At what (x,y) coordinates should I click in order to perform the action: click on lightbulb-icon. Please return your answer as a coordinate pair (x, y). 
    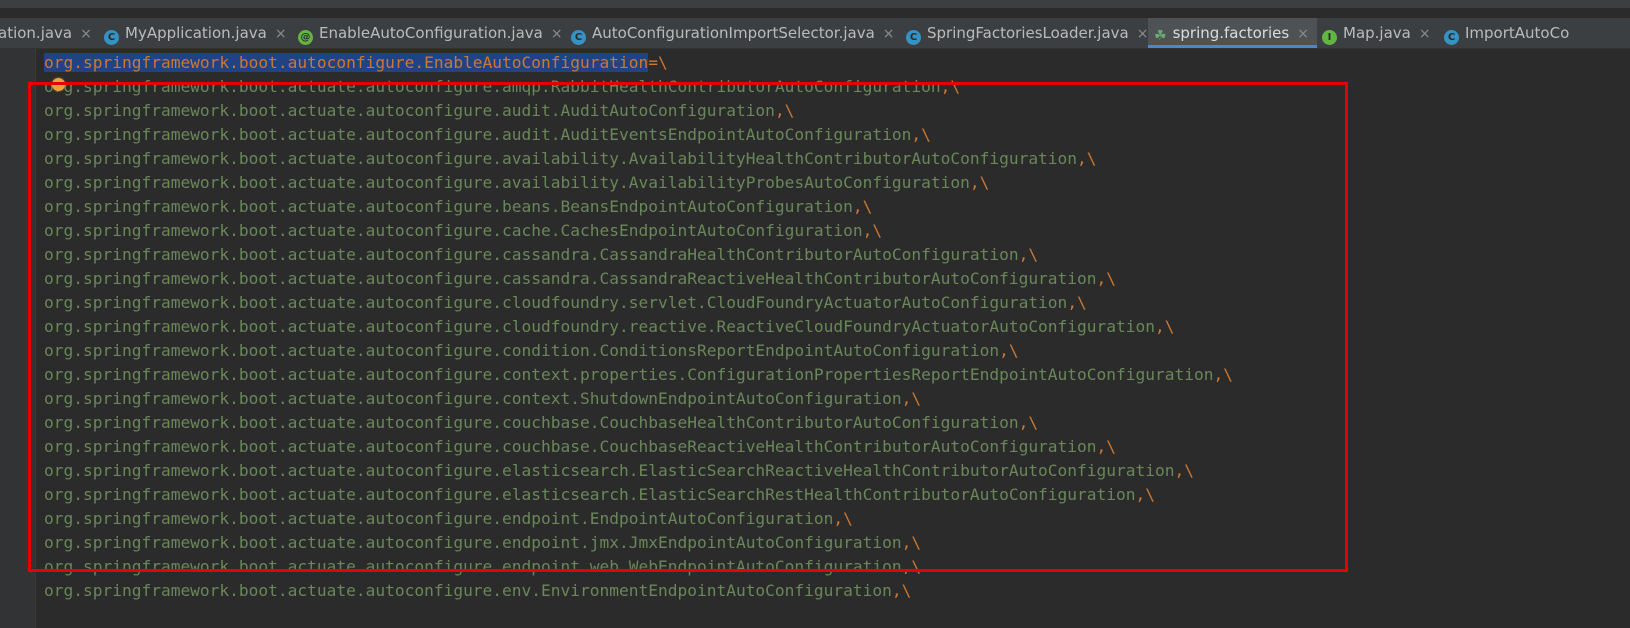
    Looking at the image, I should click on (58, 84).